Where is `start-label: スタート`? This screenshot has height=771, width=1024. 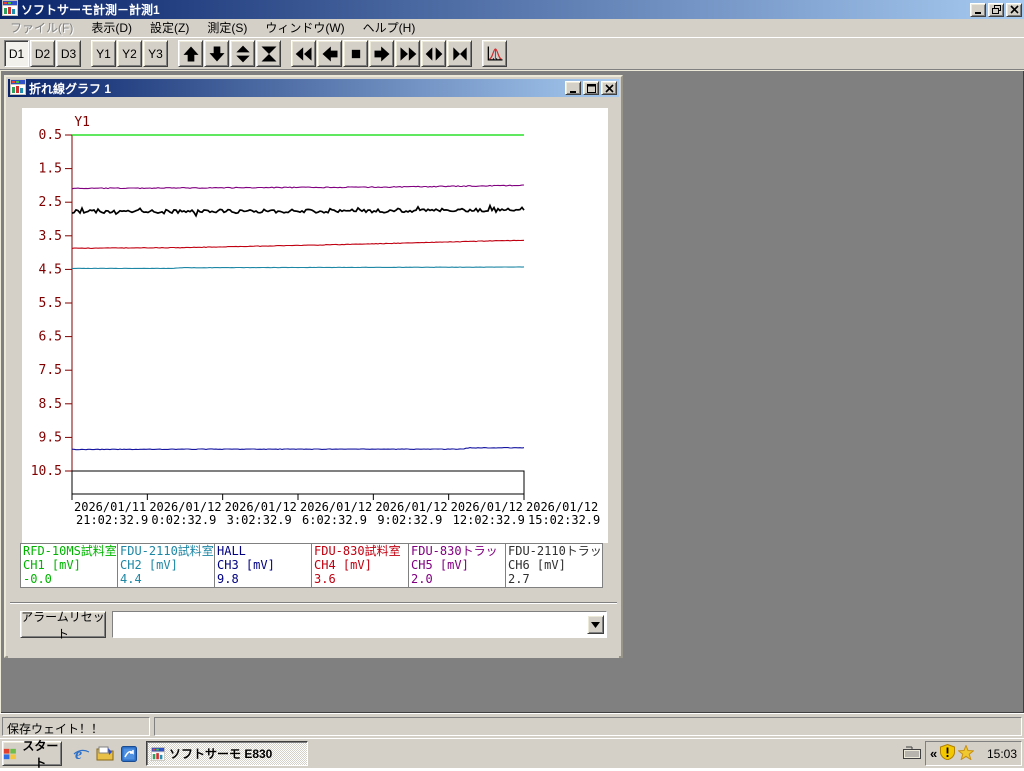
start-label: スタート is located at coordinates (40, 754).